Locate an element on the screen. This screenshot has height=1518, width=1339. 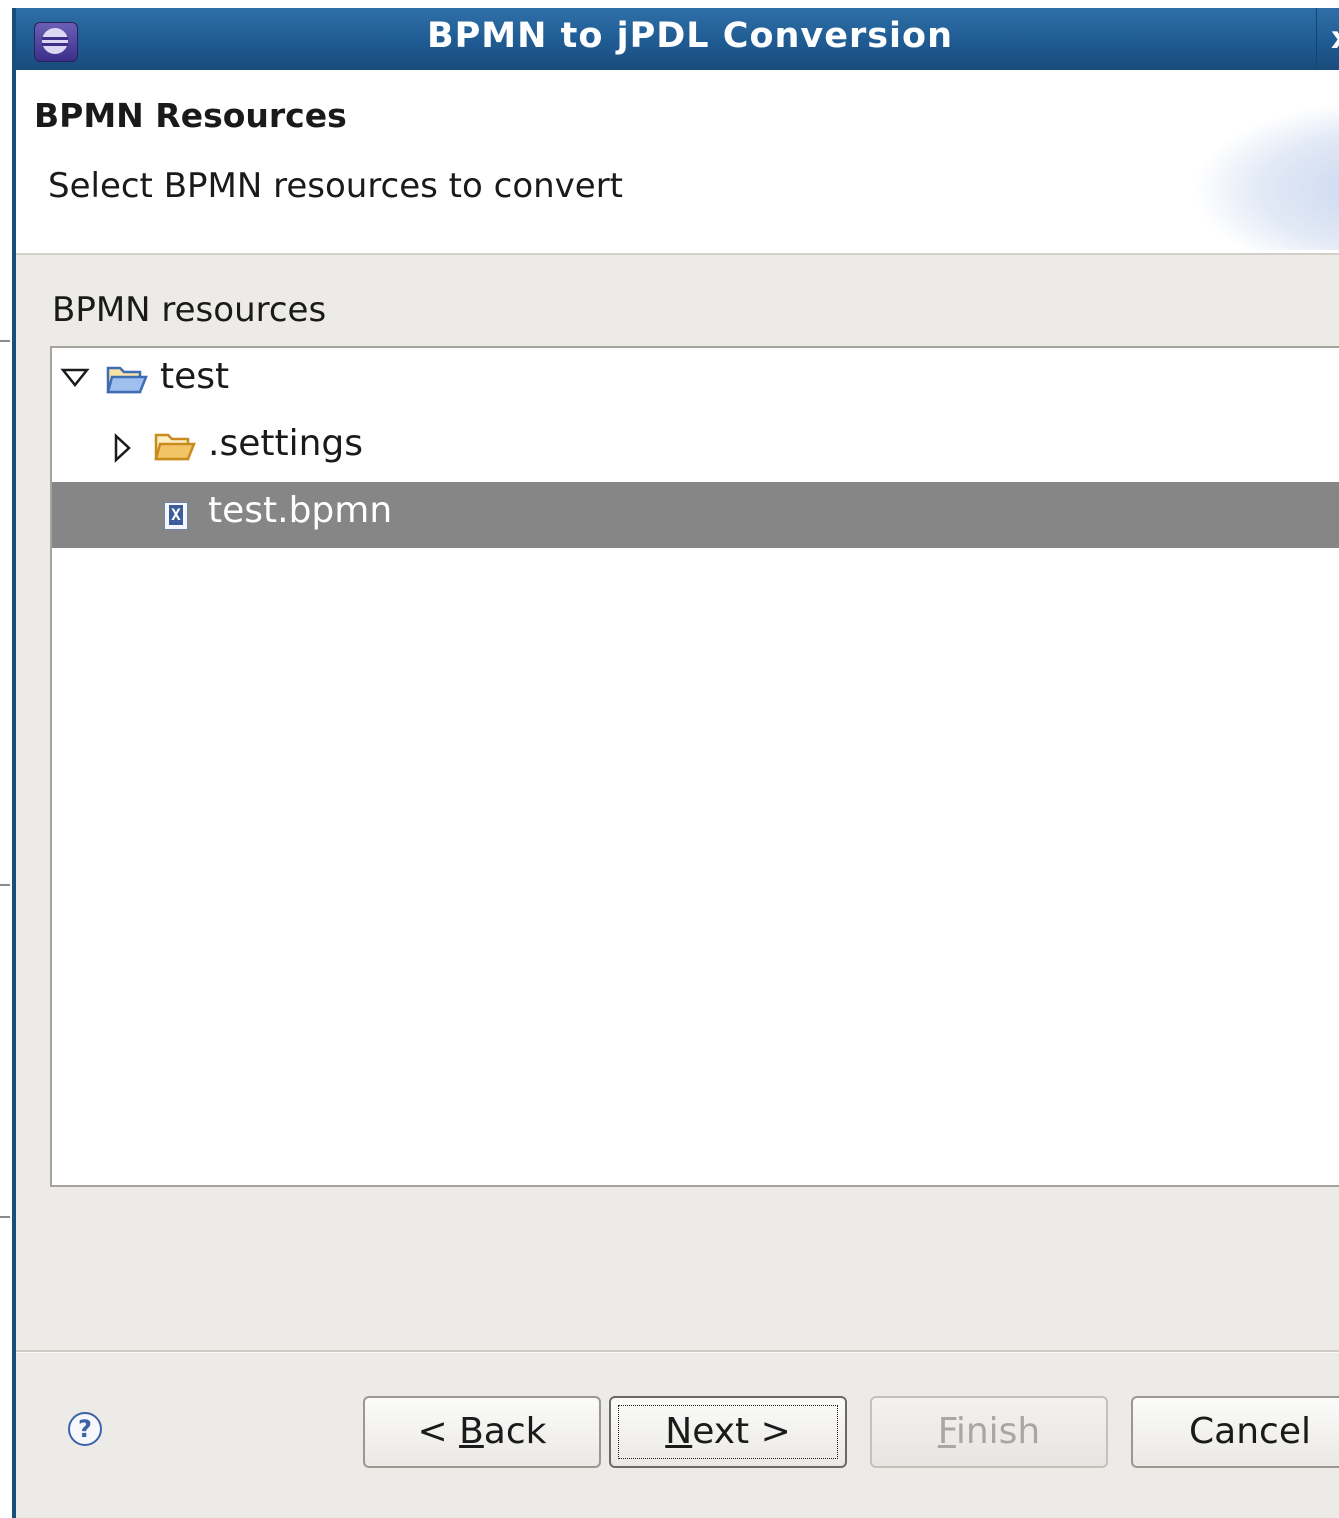
xml-file-icon: X is located at coordinates (176, 516).